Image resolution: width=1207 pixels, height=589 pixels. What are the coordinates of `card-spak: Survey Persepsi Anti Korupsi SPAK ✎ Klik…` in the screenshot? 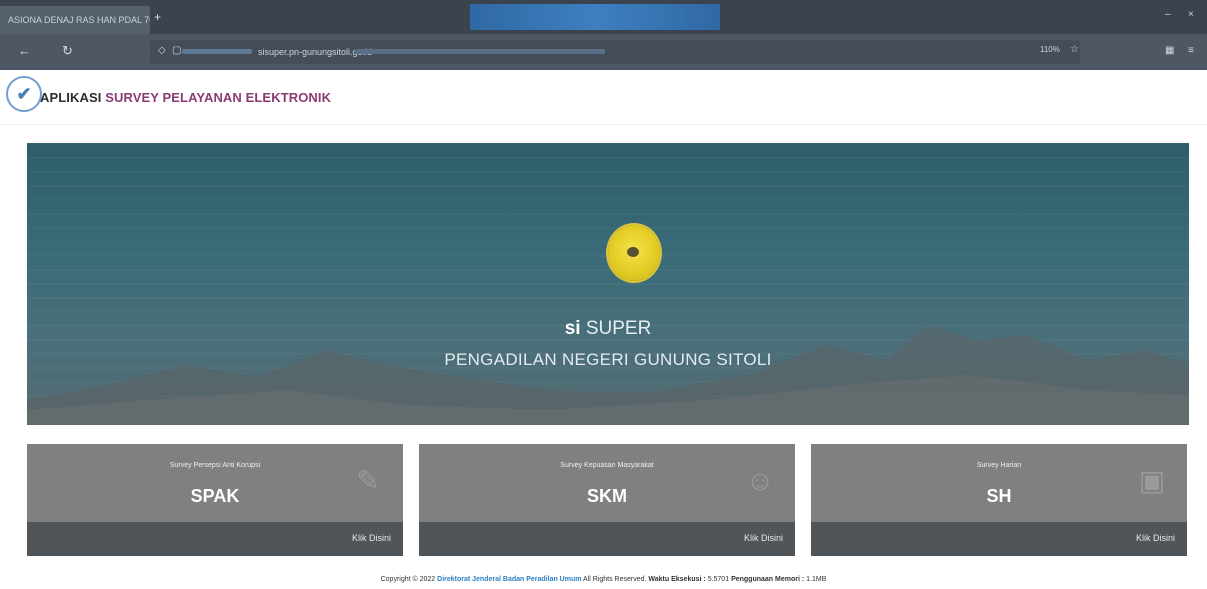 It's located at (215, 500).